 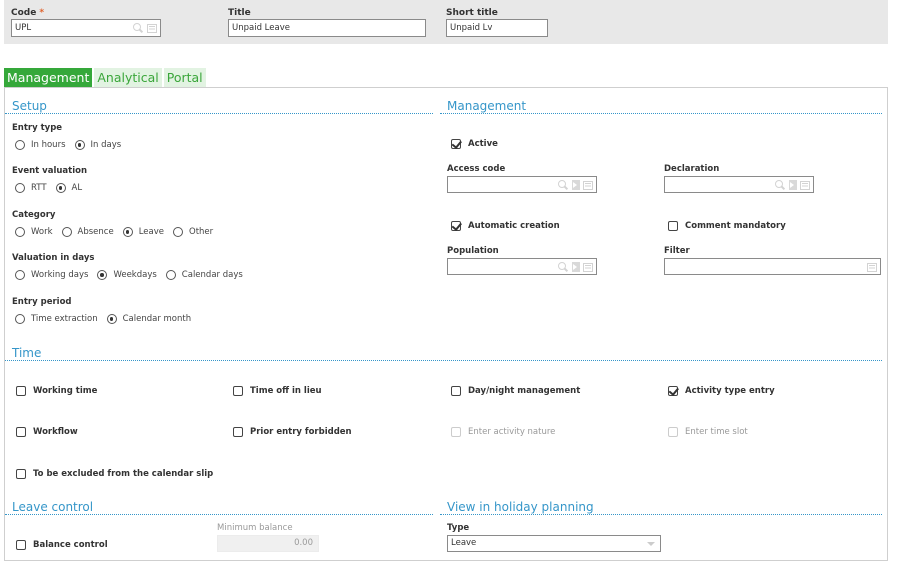 What do you see at coordinates (505, 226) in the screenshot?
I see `automatic-creation-checkbox: Automatic creation` at bounding box center [505, 226].